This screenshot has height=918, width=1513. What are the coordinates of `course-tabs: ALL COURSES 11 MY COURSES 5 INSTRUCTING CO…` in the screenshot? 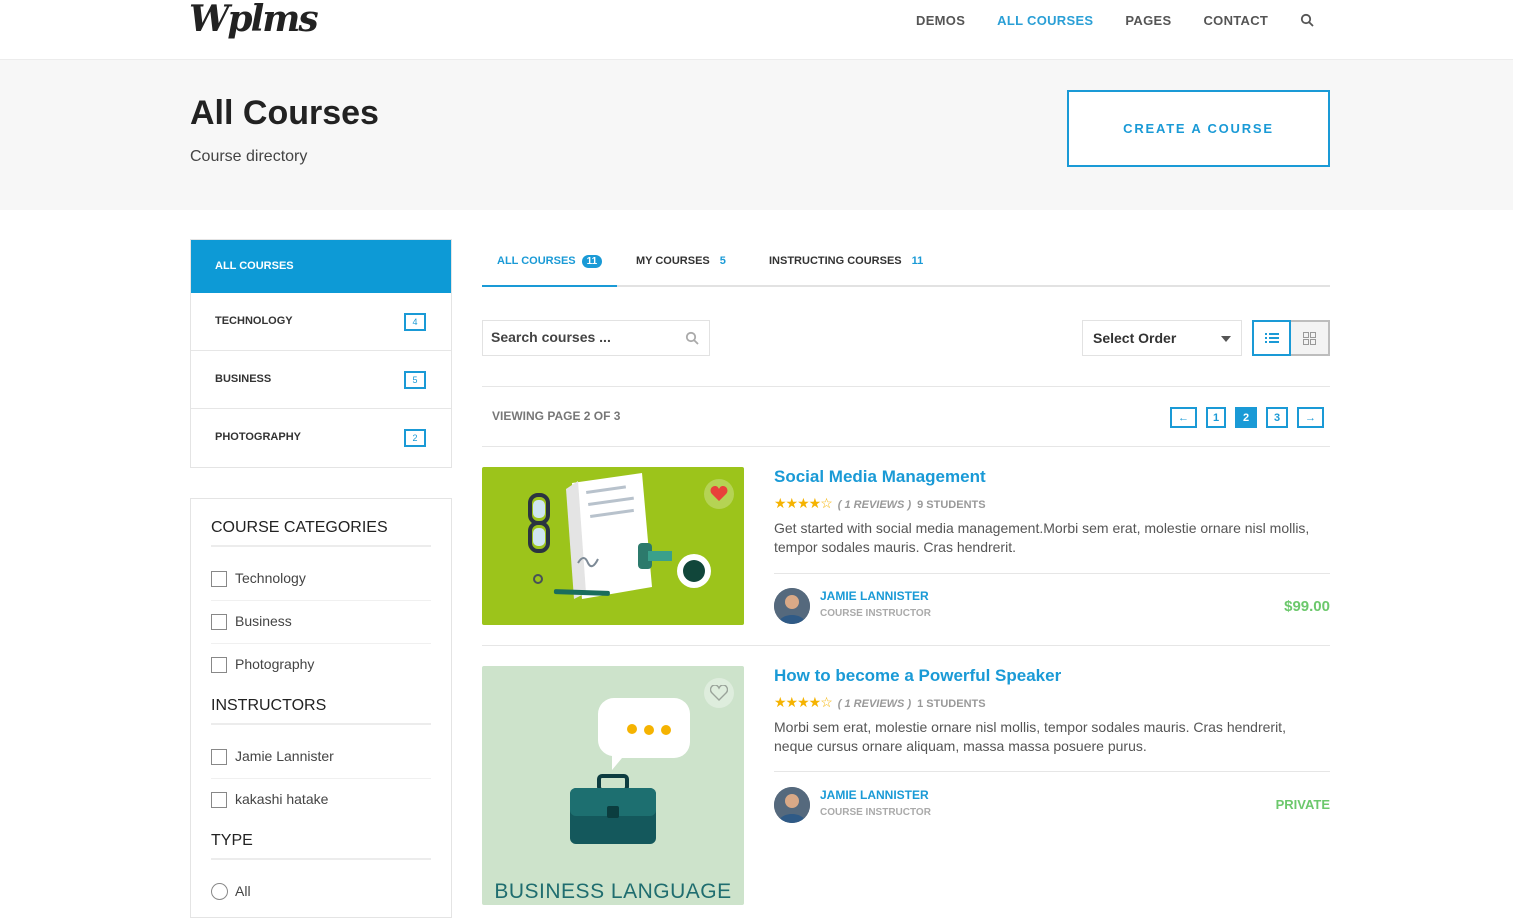 It's located at (906, 263).